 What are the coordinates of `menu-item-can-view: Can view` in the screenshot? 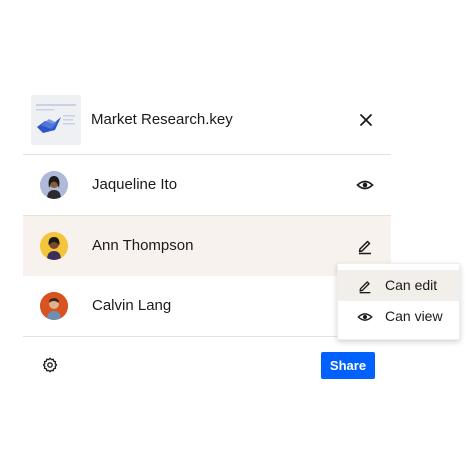 It's located at (398, 316).